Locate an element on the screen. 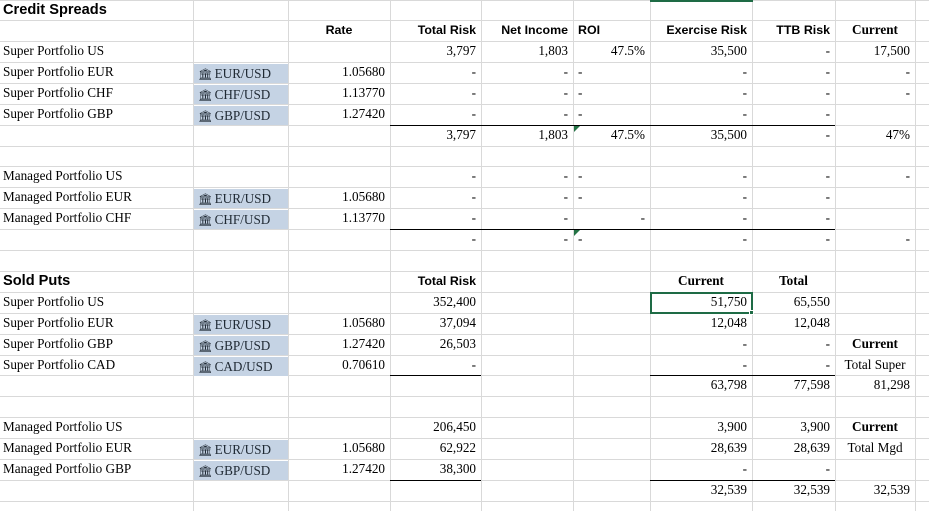  cell-total-mgd: 32,539 is located at coordinates (875, 490).